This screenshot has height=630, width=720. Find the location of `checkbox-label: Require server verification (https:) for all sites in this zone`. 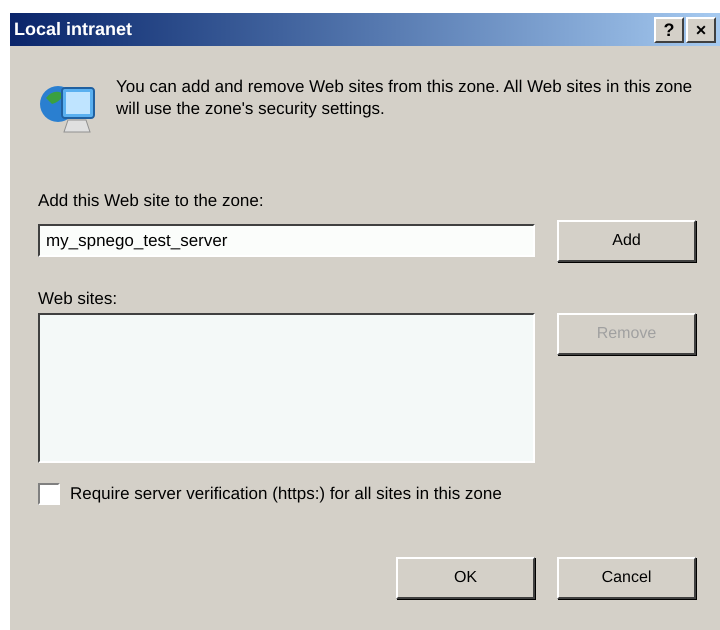

checkbox-label: Require server verification (https:) for all sites in this zone is located at coordinates (286, 494).